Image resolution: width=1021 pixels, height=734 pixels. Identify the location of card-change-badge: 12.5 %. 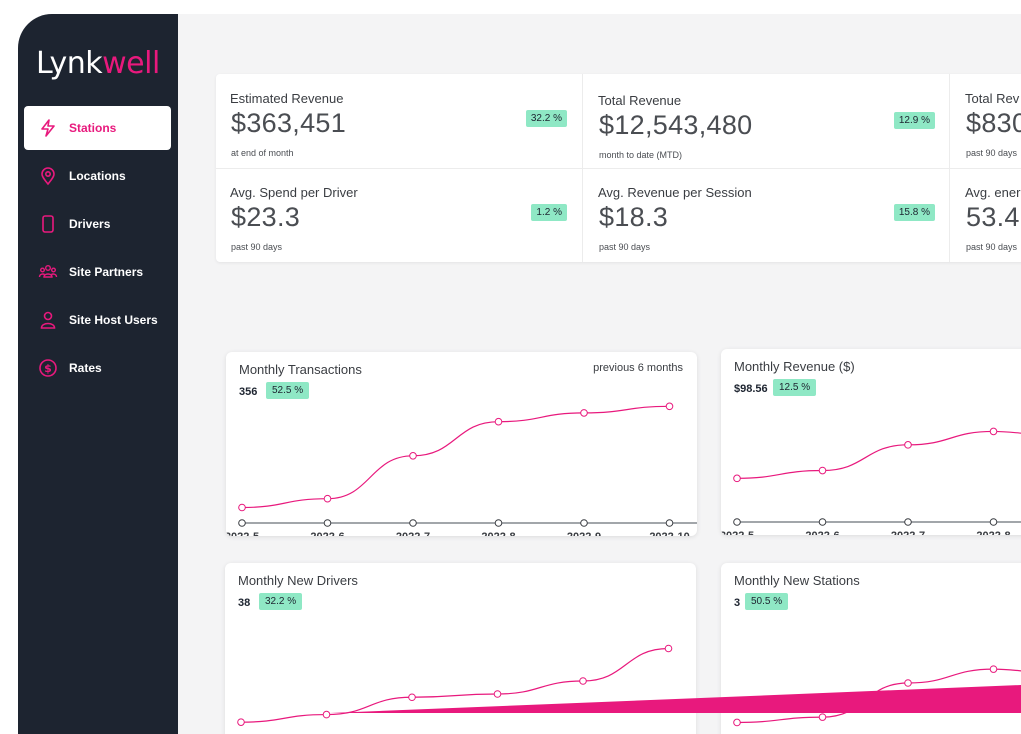
(795, 387).